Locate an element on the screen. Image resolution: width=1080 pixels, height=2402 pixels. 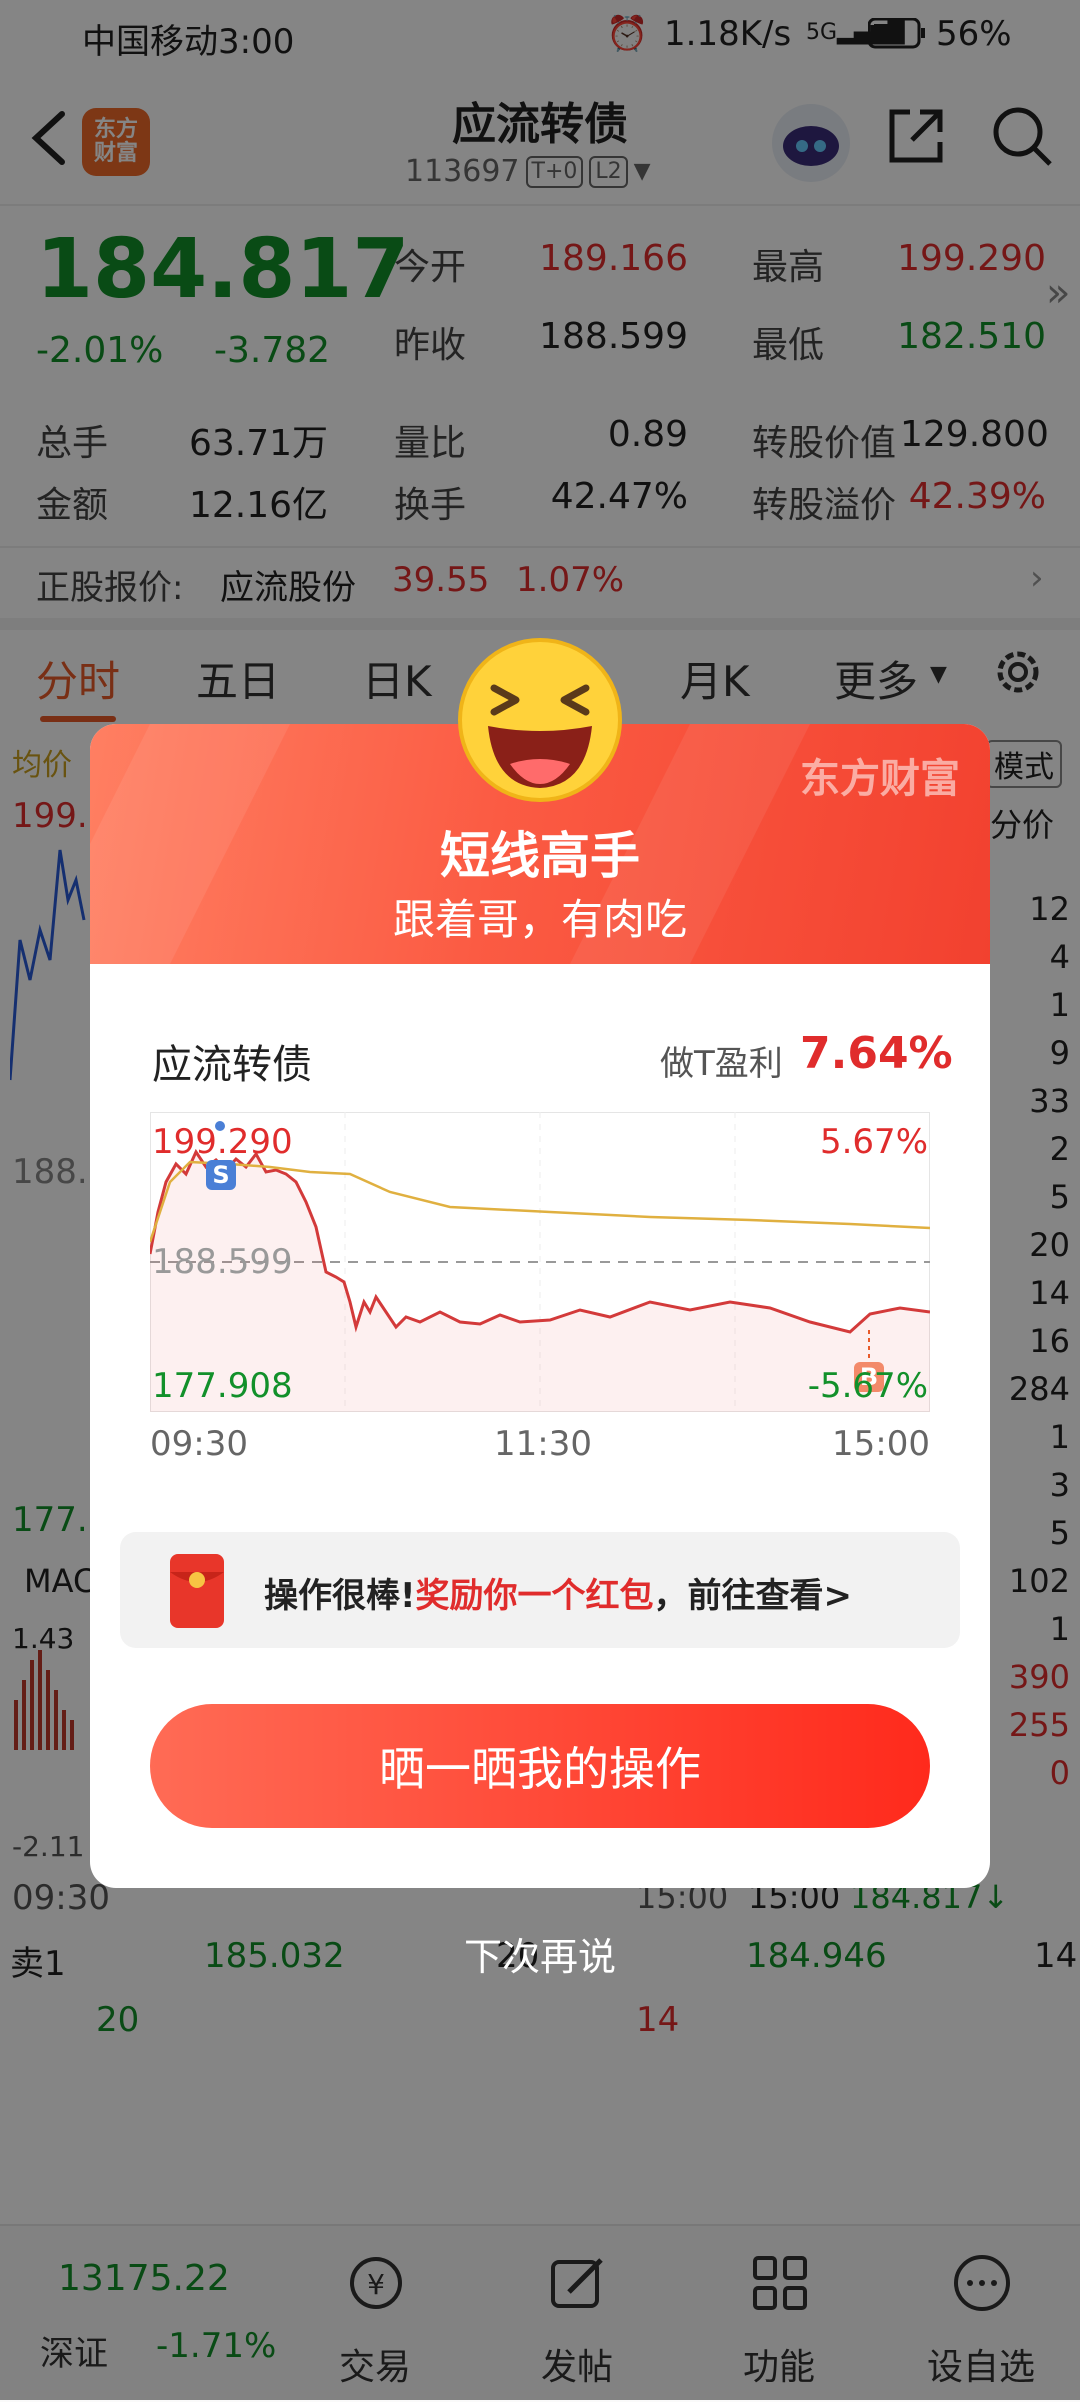
red-packet-banner: 操作很棒!奖励你一个红包，前往查看> is located at coordinates (540, 1590).